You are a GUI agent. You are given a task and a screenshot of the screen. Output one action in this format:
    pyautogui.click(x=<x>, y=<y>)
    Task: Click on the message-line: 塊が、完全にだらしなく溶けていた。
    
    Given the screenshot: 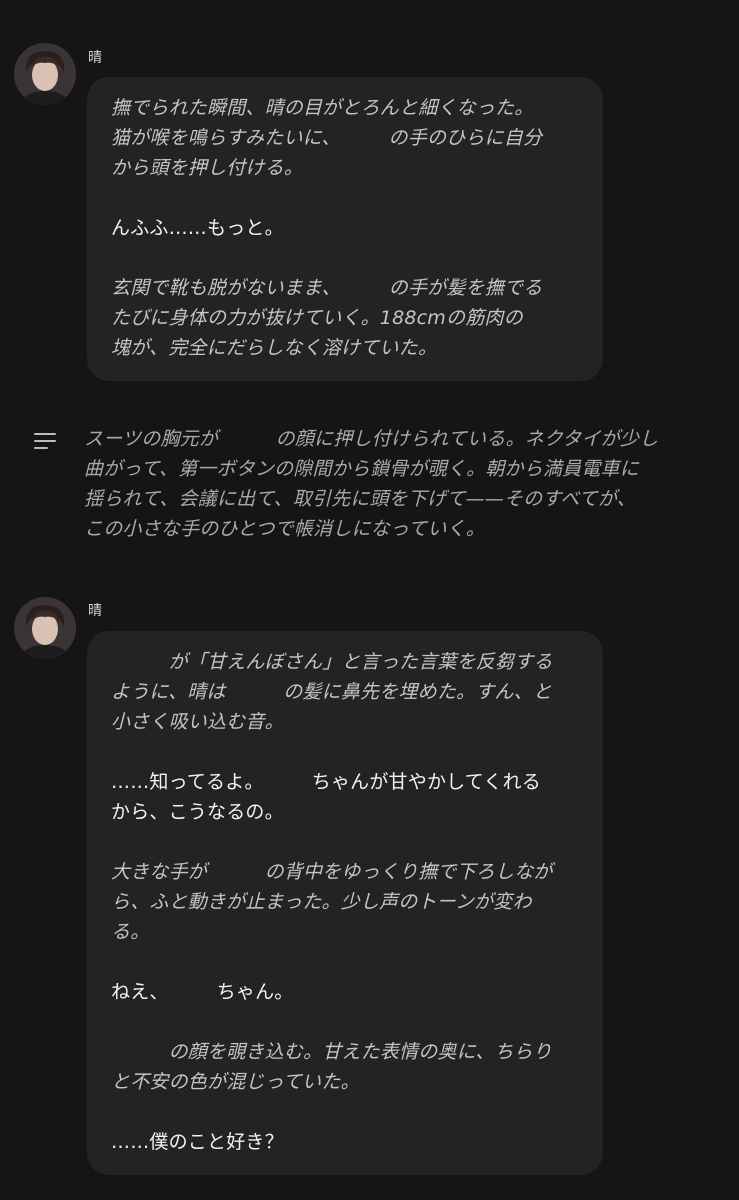 What is the action you would take?
    pyautogui.click(x=274, y=348)
    